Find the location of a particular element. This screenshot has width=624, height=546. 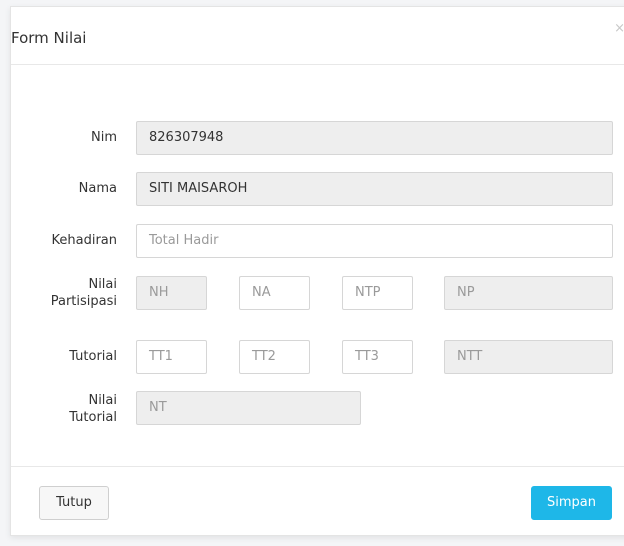

modal-header: Form Nilai × is located at coordinates (317, 36).